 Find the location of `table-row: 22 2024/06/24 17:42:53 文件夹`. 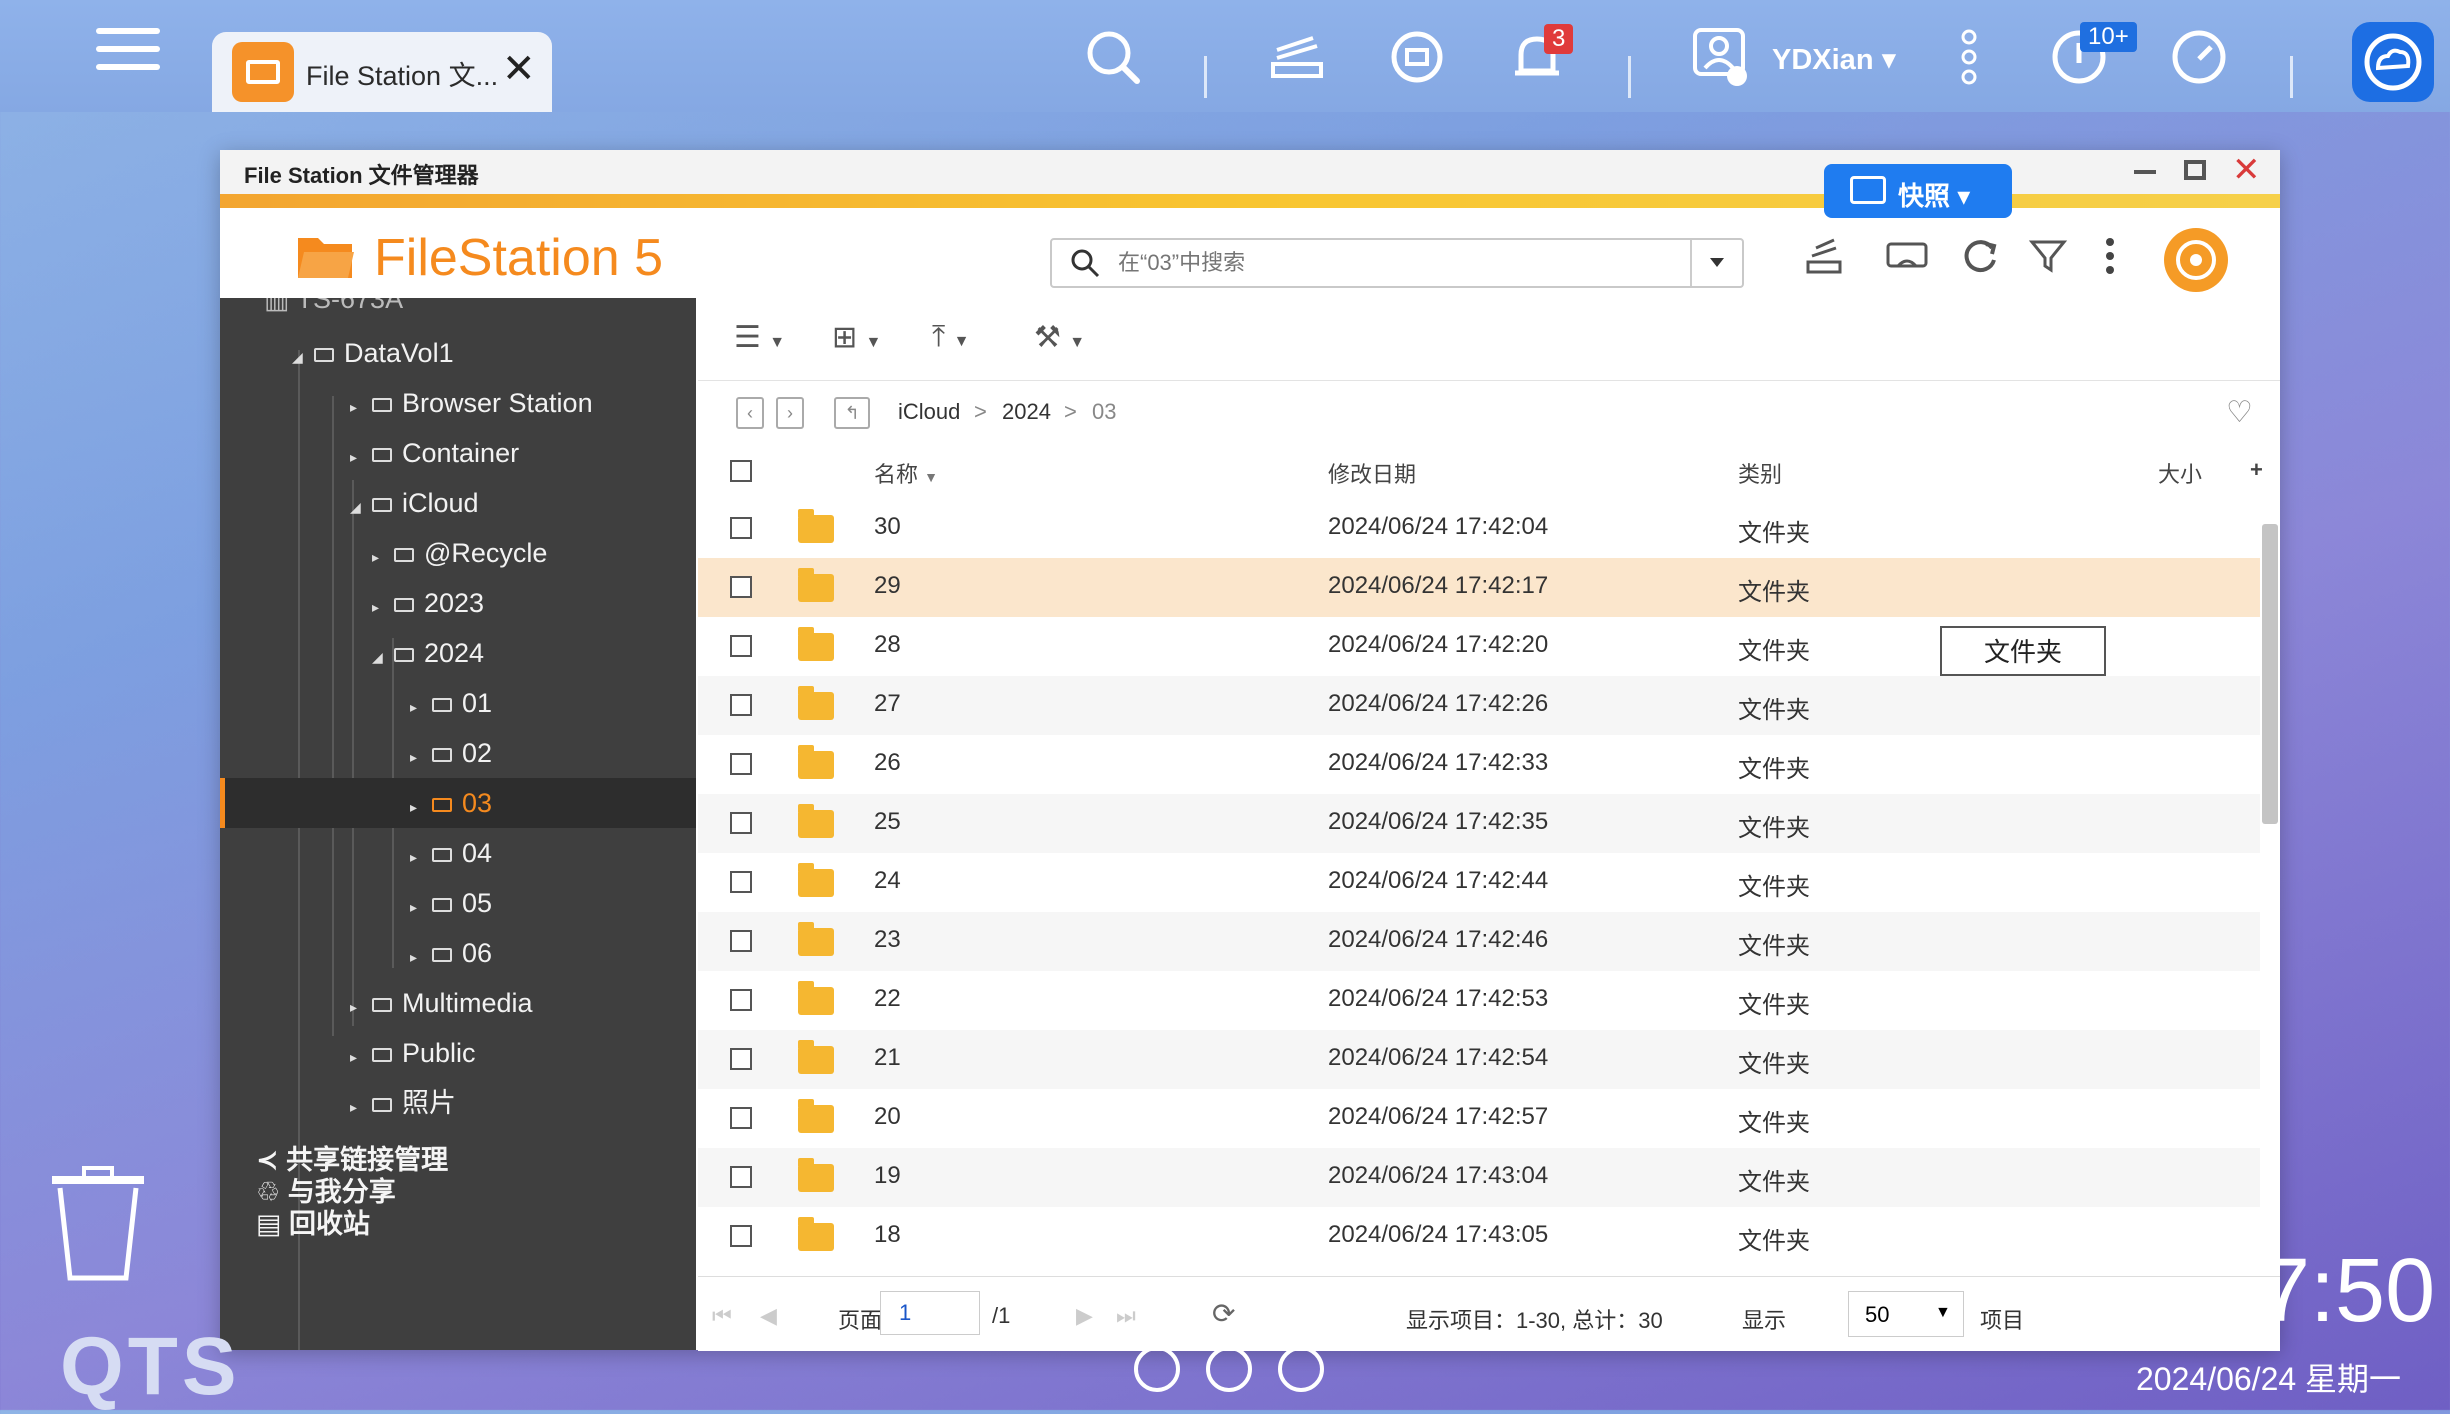

table-row: 22 2024/06/24 17:42:53 文件夹 is located at coordinates (1479, 1000).